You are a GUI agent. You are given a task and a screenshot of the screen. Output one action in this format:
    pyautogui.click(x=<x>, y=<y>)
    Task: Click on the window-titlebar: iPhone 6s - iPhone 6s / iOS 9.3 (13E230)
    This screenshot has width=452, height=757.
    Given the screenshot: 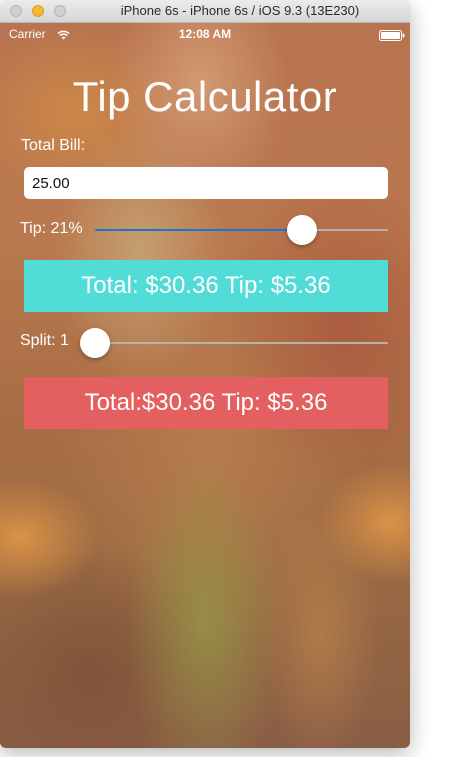 What is the action you would take?
    pyautogui.click(x=205, y=11)
    